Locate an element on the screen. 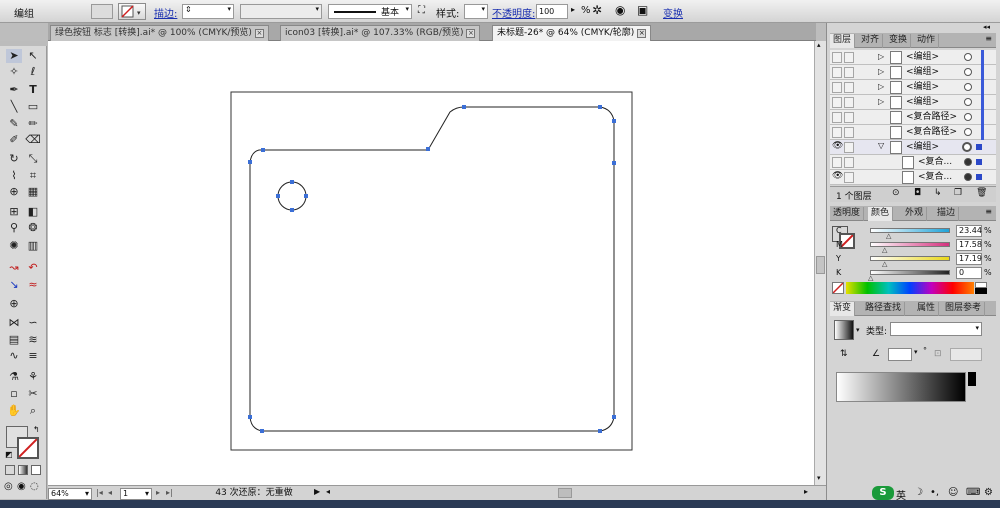 This screenshot has width=1000, height=508. opacity-link: 不透明度: is located at coordinates (513, 12).